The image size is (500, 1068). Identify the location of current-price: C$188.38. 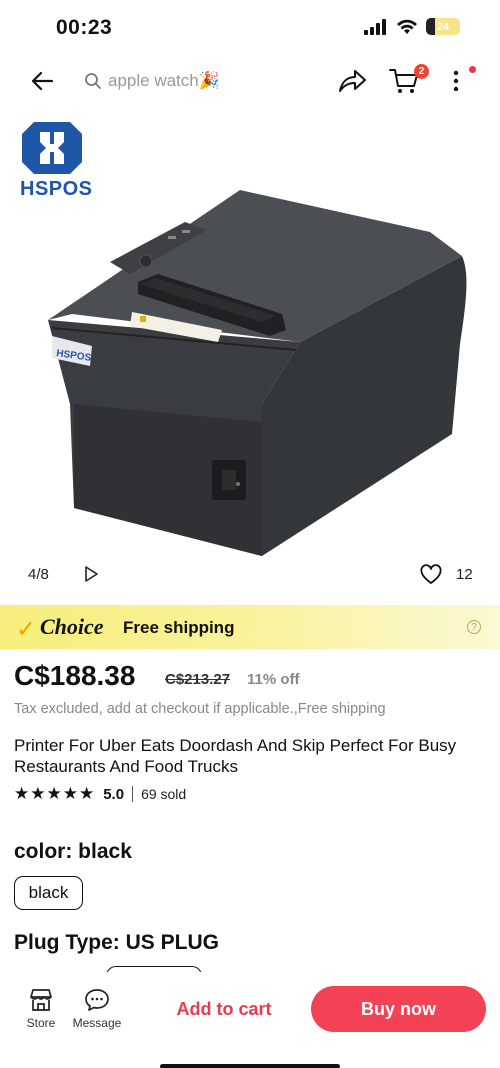
(75, 675).